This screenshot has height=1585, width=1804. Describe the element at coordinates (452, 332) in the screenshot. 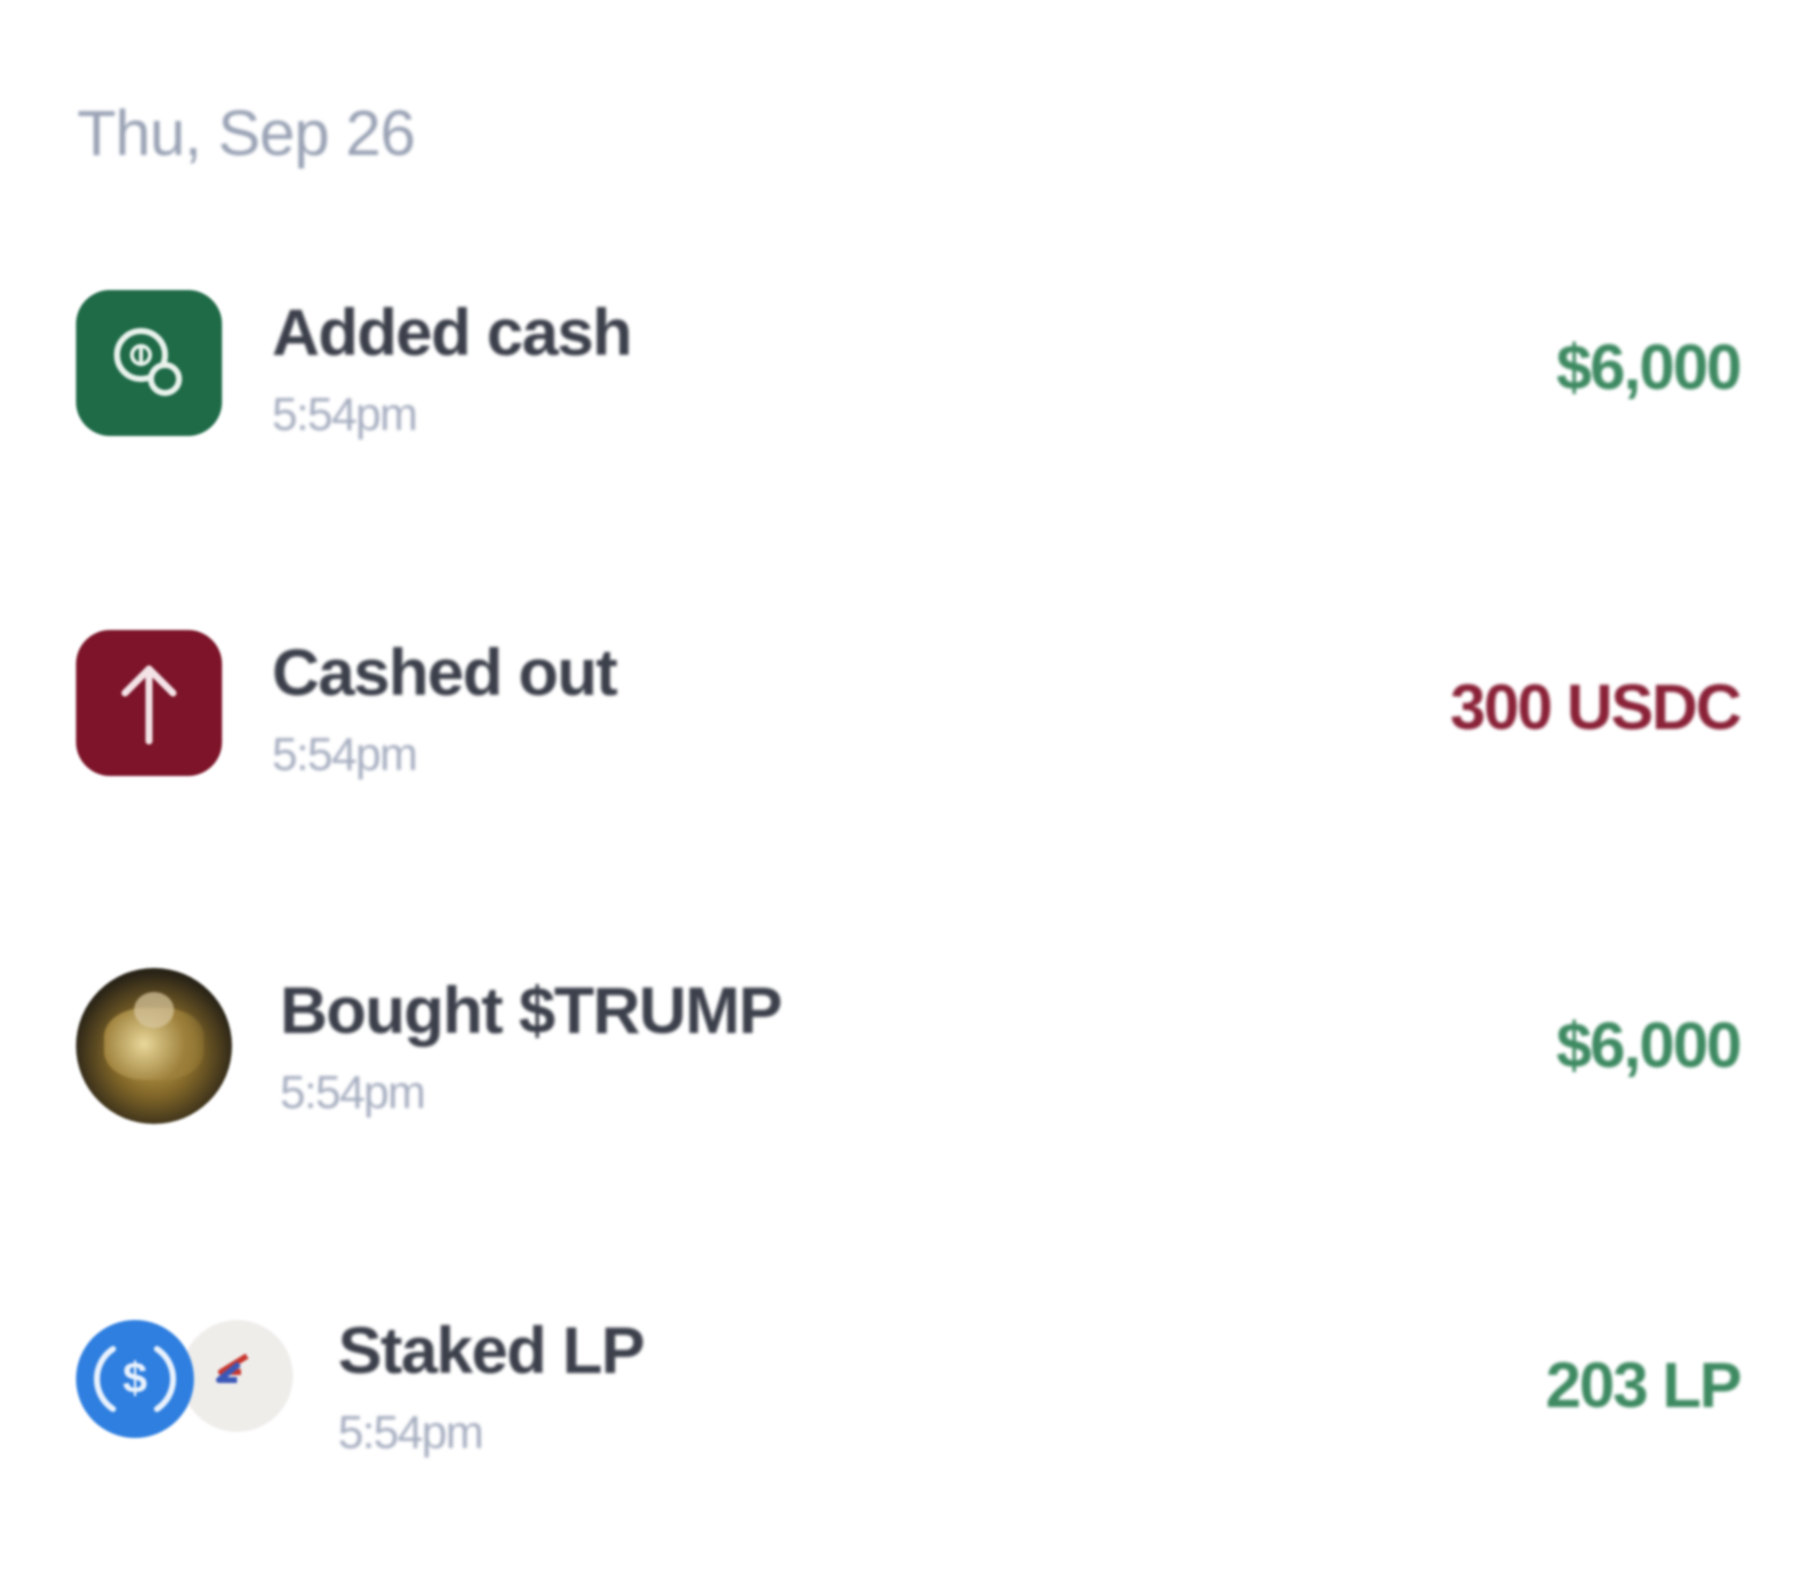

I see `transaction-title: Added cash` at that location.